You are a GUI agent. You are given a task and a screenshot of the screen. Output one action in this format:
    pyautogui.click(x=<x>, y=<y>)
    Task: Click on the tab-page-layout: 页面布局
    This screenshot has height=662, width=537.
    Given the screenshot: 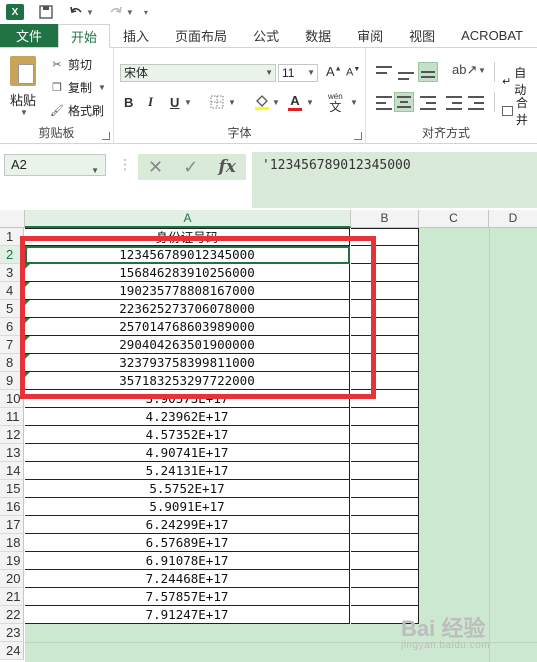 What is the action you would take?
    pyautogui.click(x=201, y=35)
    